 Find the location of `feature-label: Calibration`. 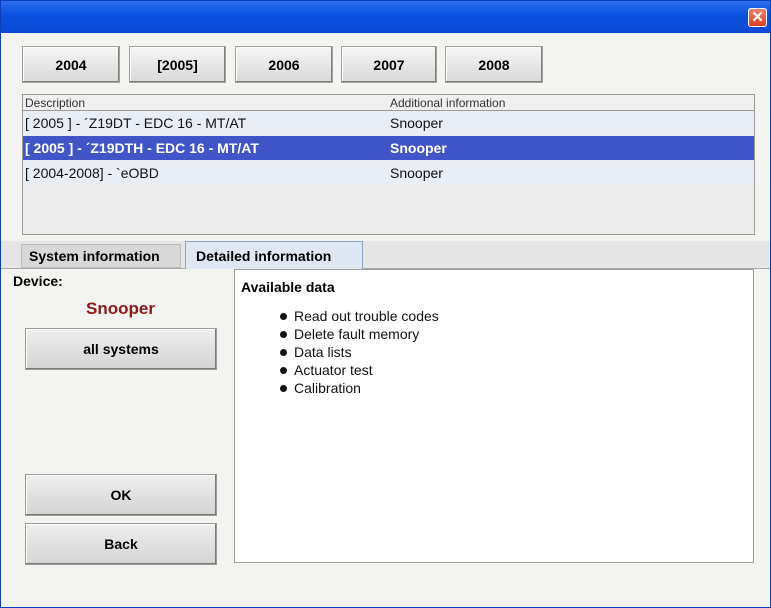

feature-label: Calibration is located at coordinates (327, 388).